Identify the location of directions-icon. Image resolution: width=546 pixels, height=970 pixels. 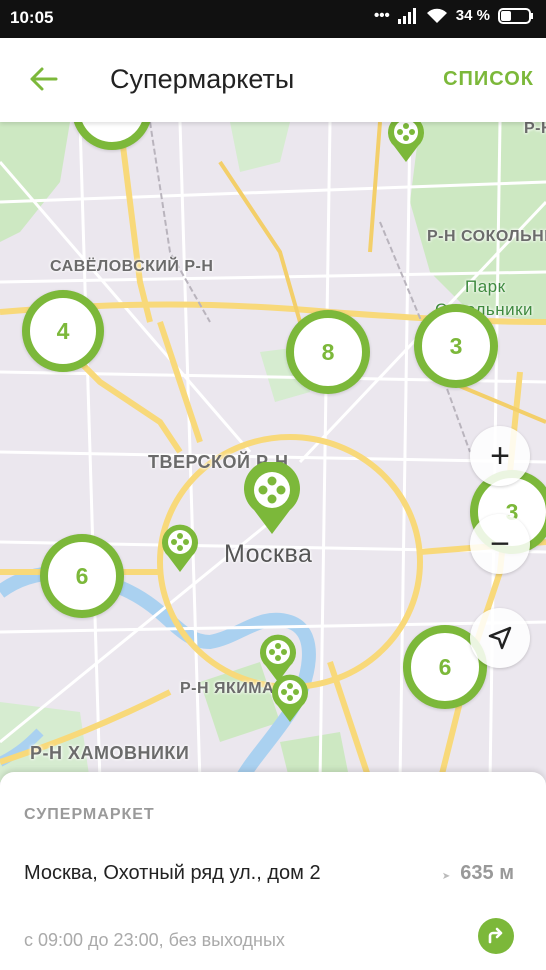
(495, 935).